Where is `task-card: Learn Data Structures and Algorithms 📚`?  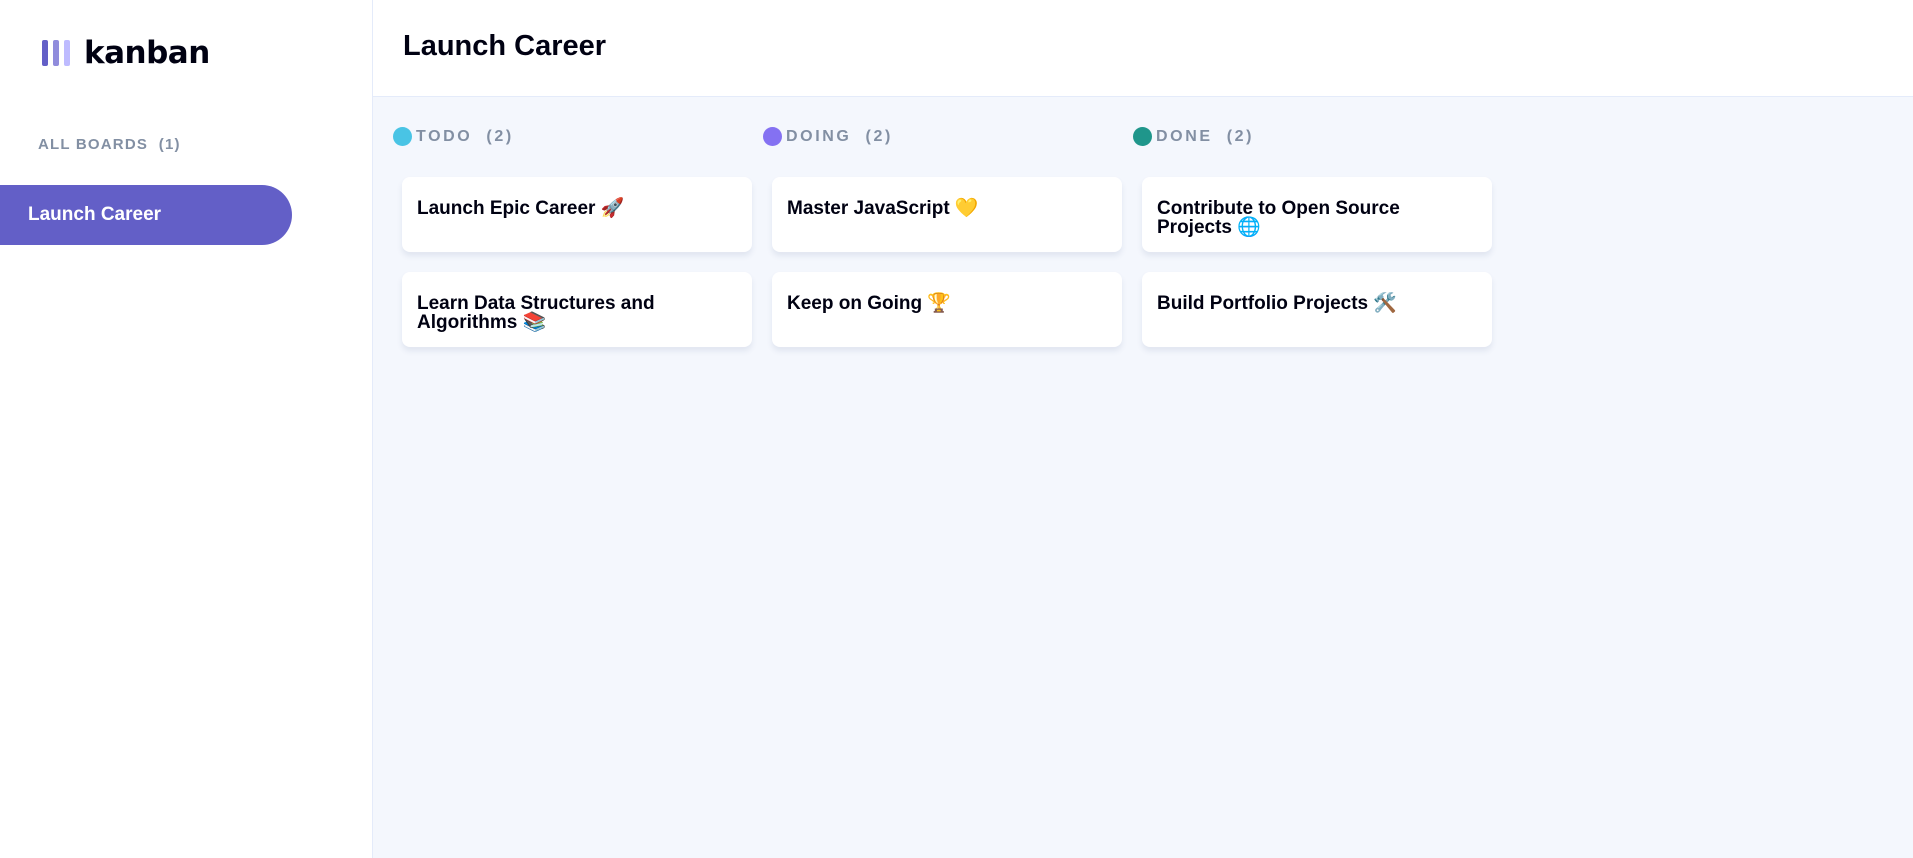
task-card: Learn Data Structures and Algorithms 📚 is located at coordinates (577, 309).